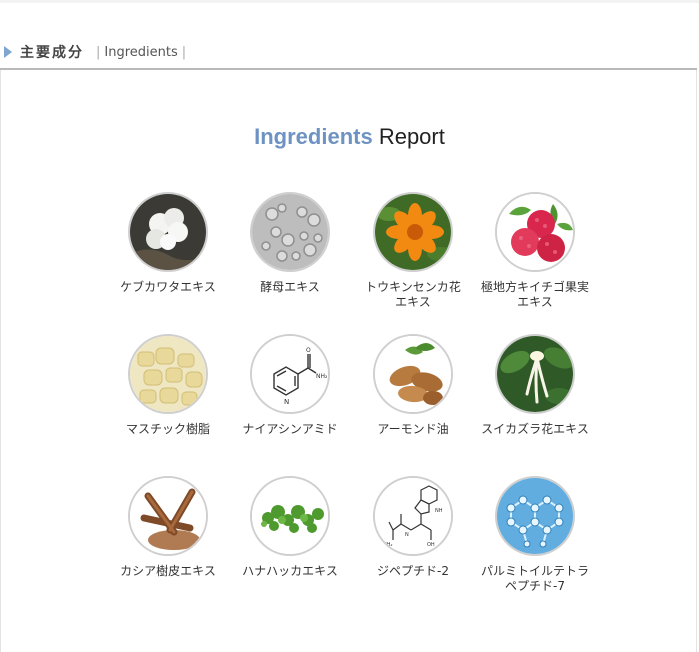  I want to click on ingredient-item: 酵母エキス, so click(290, 243).